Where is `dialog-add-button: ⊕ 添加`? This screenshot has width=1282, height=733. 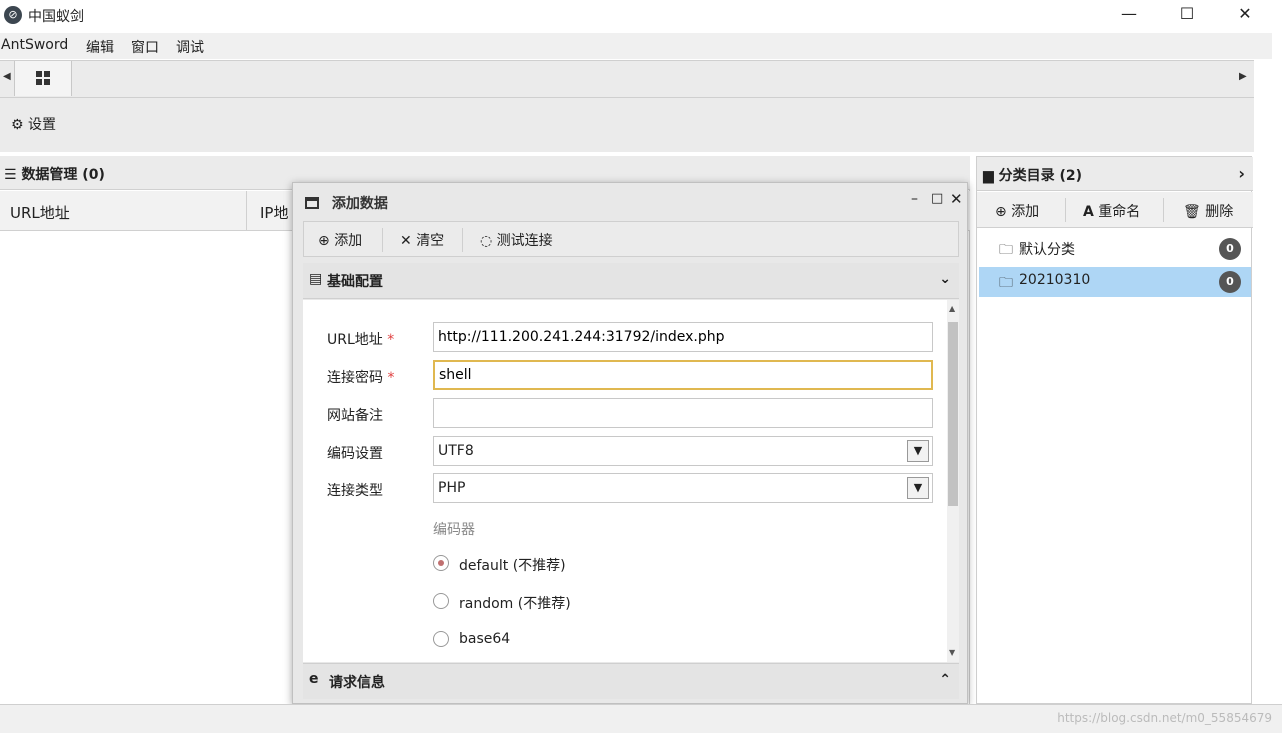 dialog-add-button: ⊕ 添加 is located at coordinates (340, 240).